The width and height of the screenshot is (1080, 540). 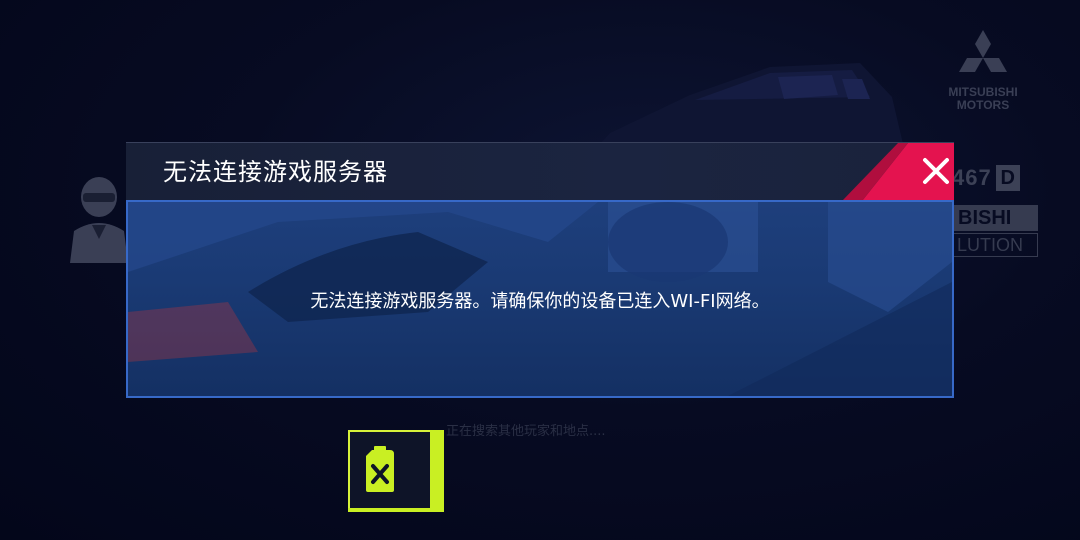 What do you see at coordinates (983, 98) in the screenshot?
I see `brand-name: MITSUBISHI MOTORS` at bounding box center [983, 98].